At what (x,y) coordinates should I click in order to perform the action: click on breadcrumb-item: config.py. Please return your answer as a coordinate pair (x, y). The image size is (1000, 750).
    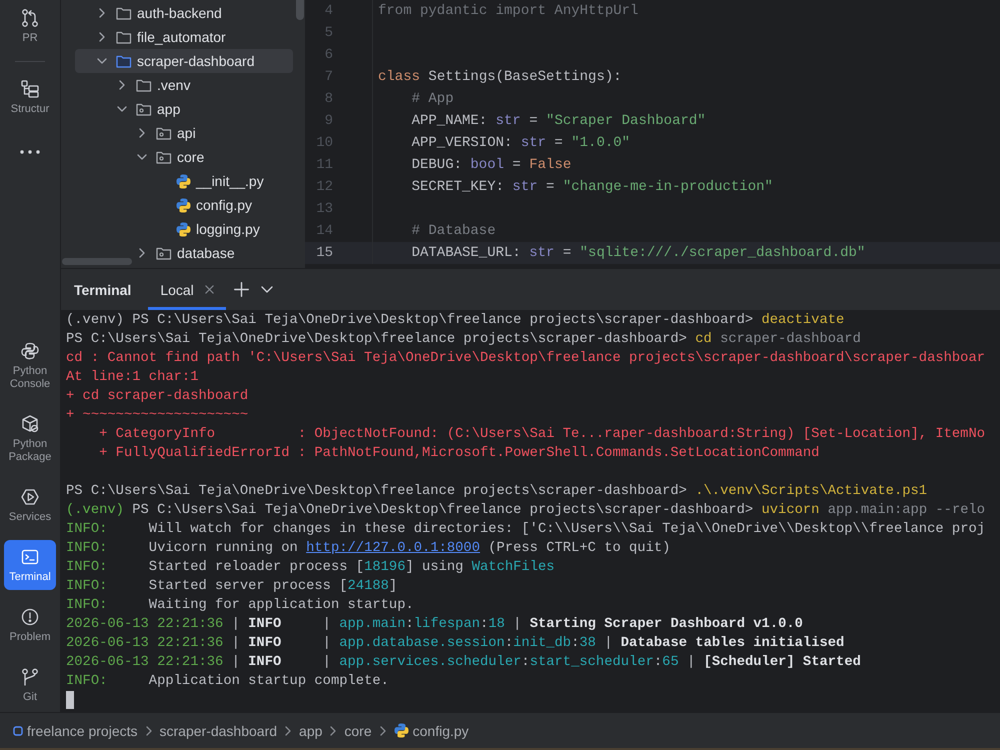
    Looking at the image, I should click on (431, 730).